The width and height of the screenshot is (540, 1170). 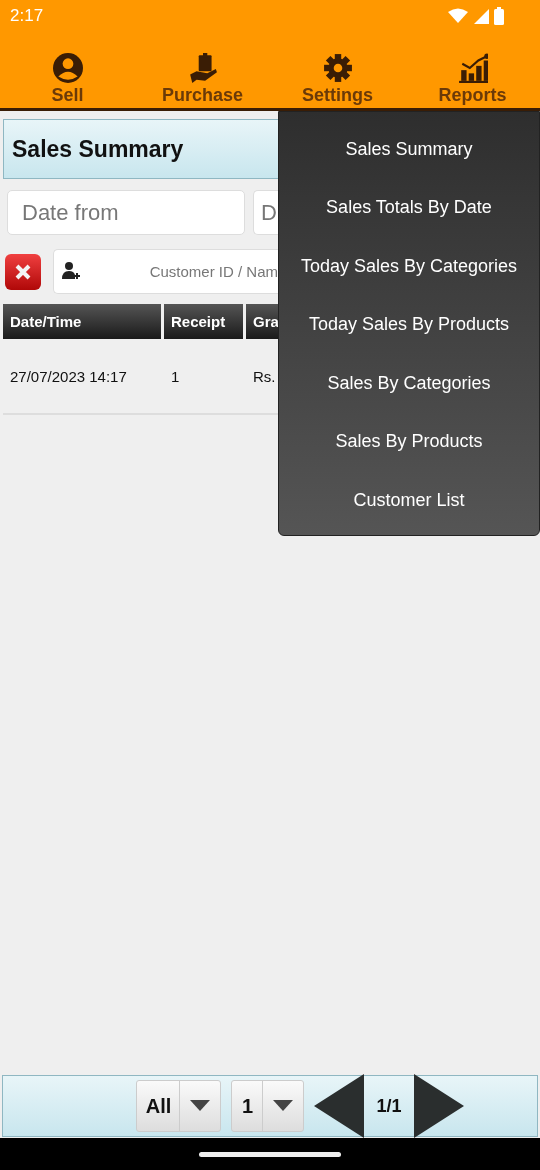 I want to click on signal-icon, so click(x=481, y=16).